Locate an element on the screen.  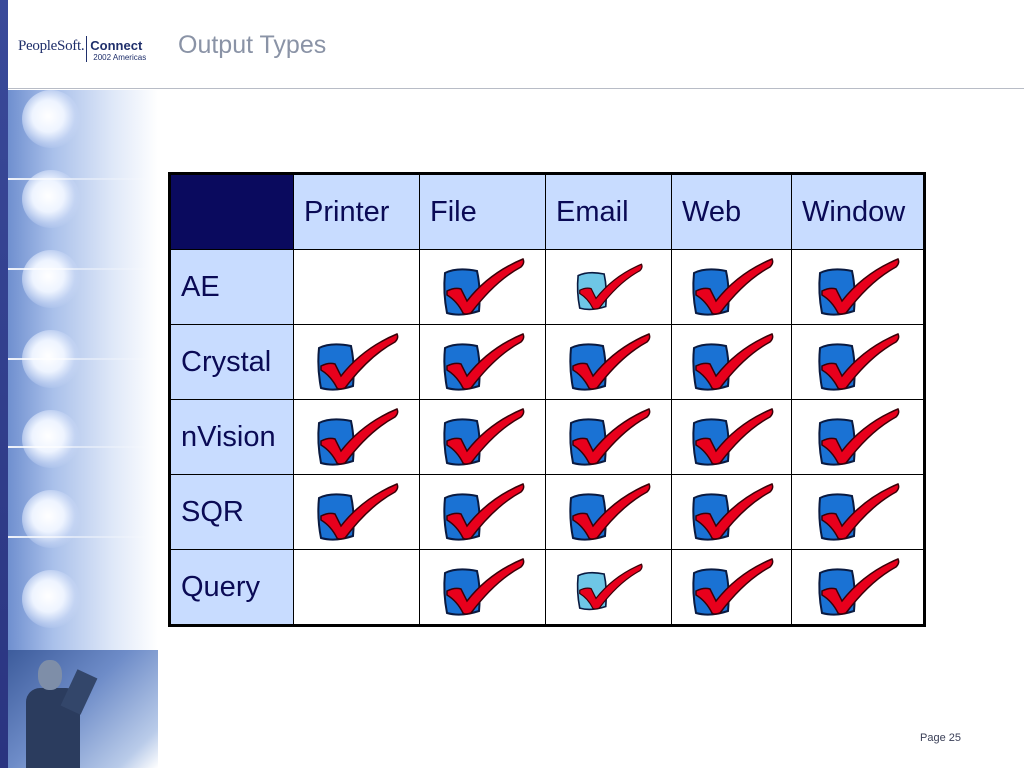
row-header: nVision is located at coordinates (231, 437).